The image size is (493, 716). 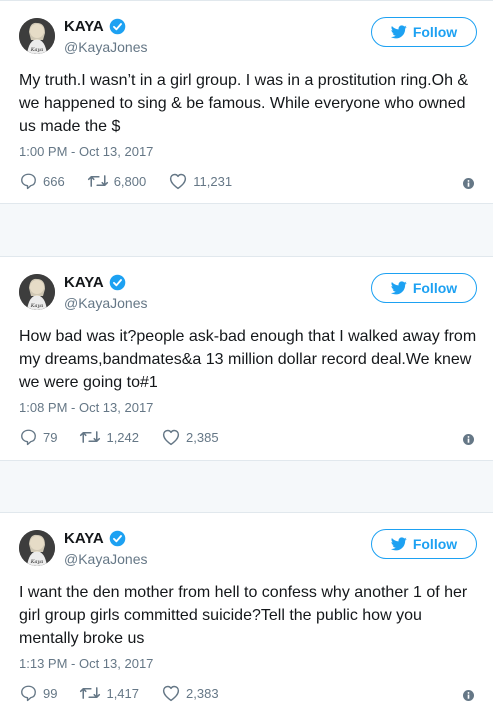 What do you see at coordinates (130, 181) in the screenshot?
I see `retweet-count: 6,800` at bounding box center [130, 181].